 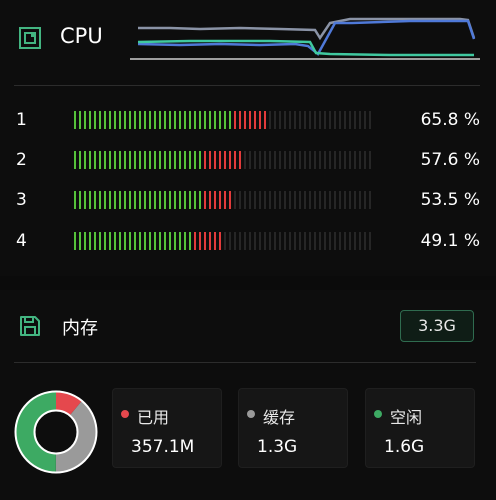 What do you see at coordinates (450, 160) in the screenshot?
I see `core-usage-value: 57.6 %` at bounding box center [450, 160].